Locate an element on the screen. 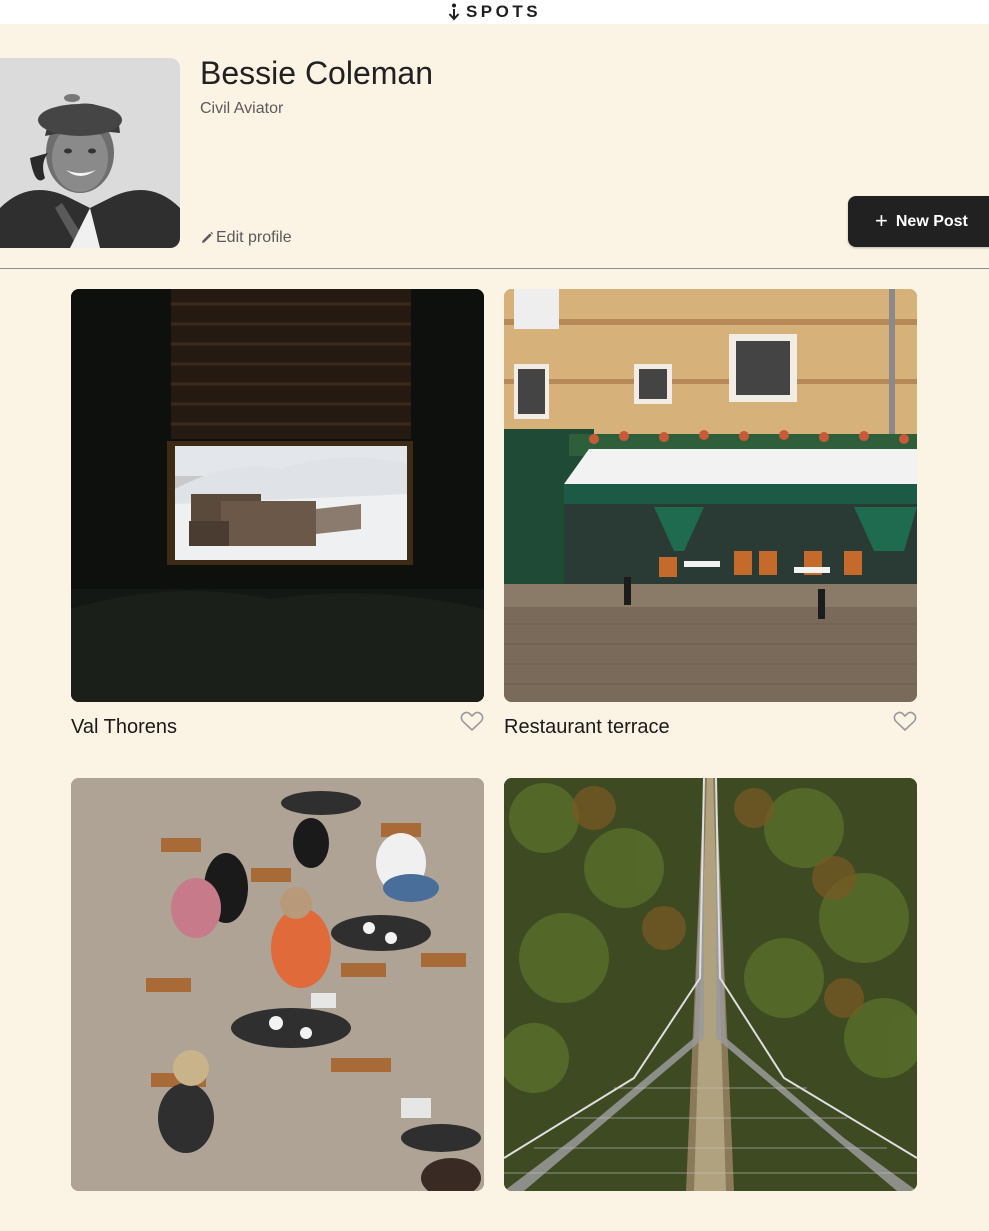 The width and height of the screenshot is (989, 1231). edit-profile-button: Edit profile is located at coordinates (246, 238).